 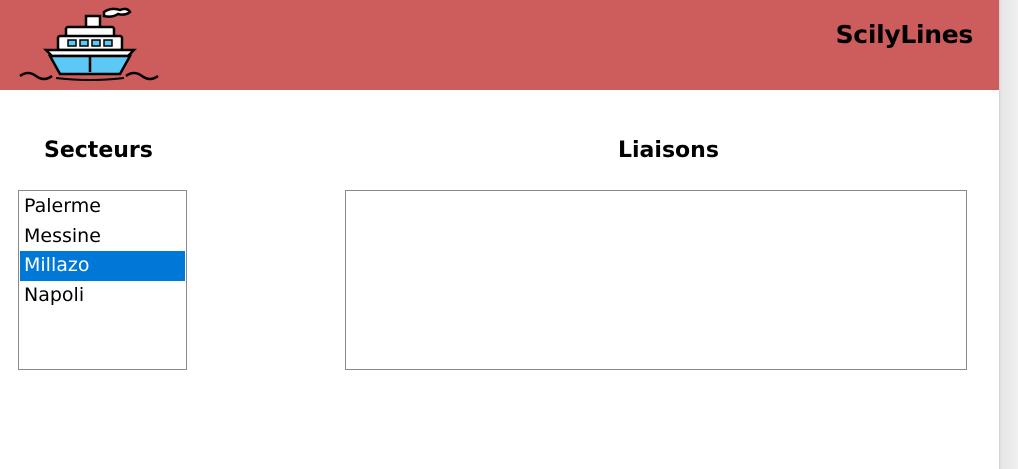 What do you see at coordinates (102, 207) in the screenshot?
I see `sector-item-palerme: Palerme` at bounding box center [102, 207].